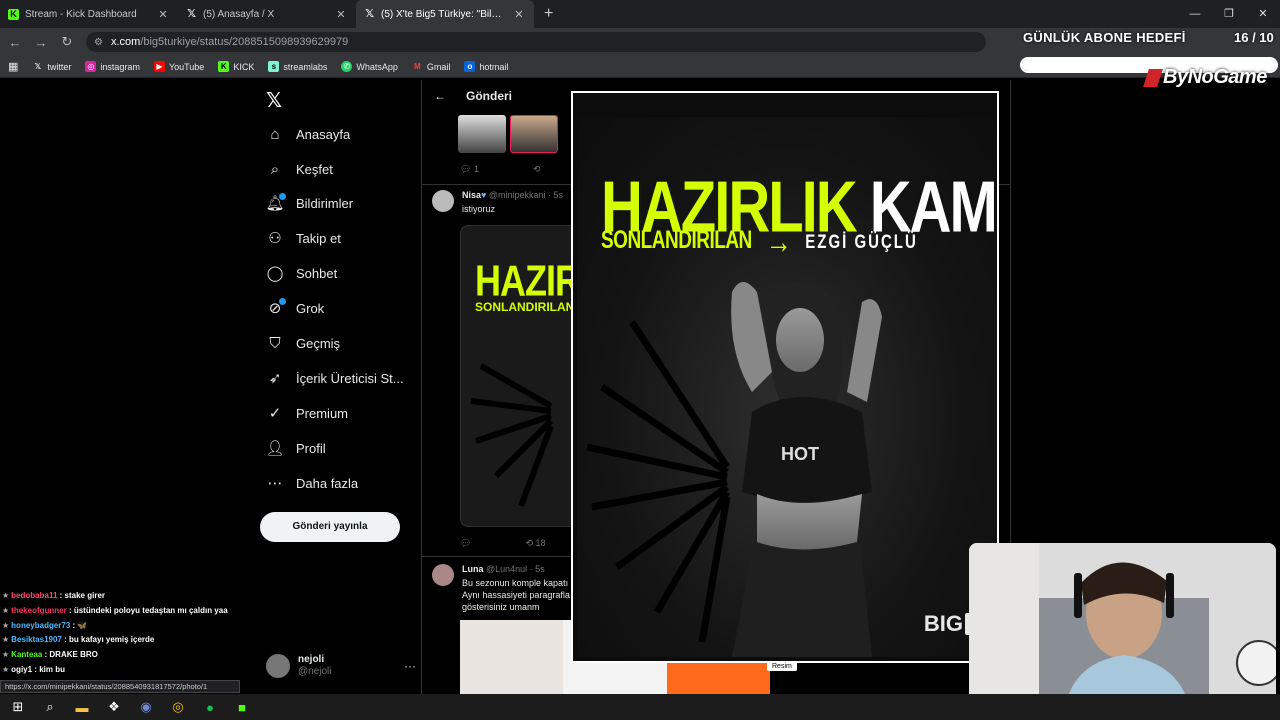  Describe the element at coordinates (489, 96) in the screenshot. I see `page-title: Gönderi` at that location.